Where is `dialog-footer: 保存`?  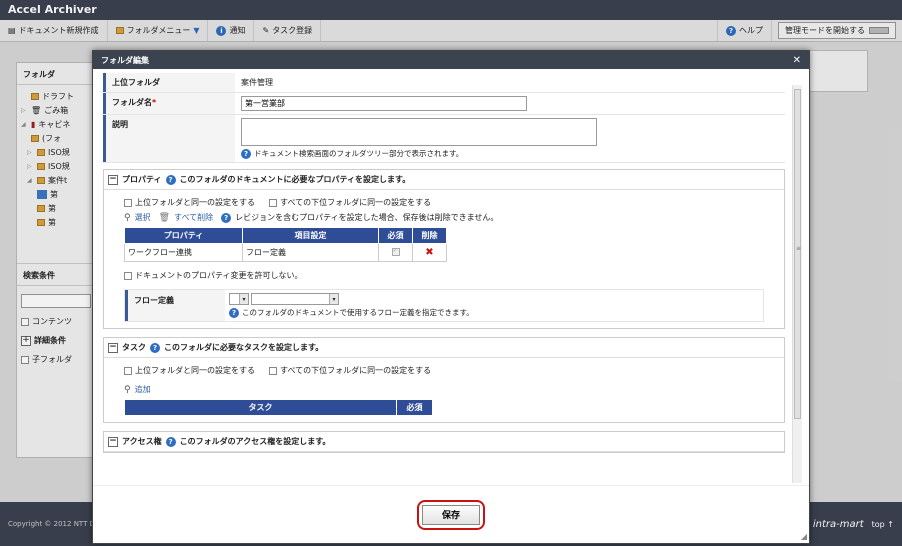
dialog-footer: 保存 is located at coordinates (451, 514).